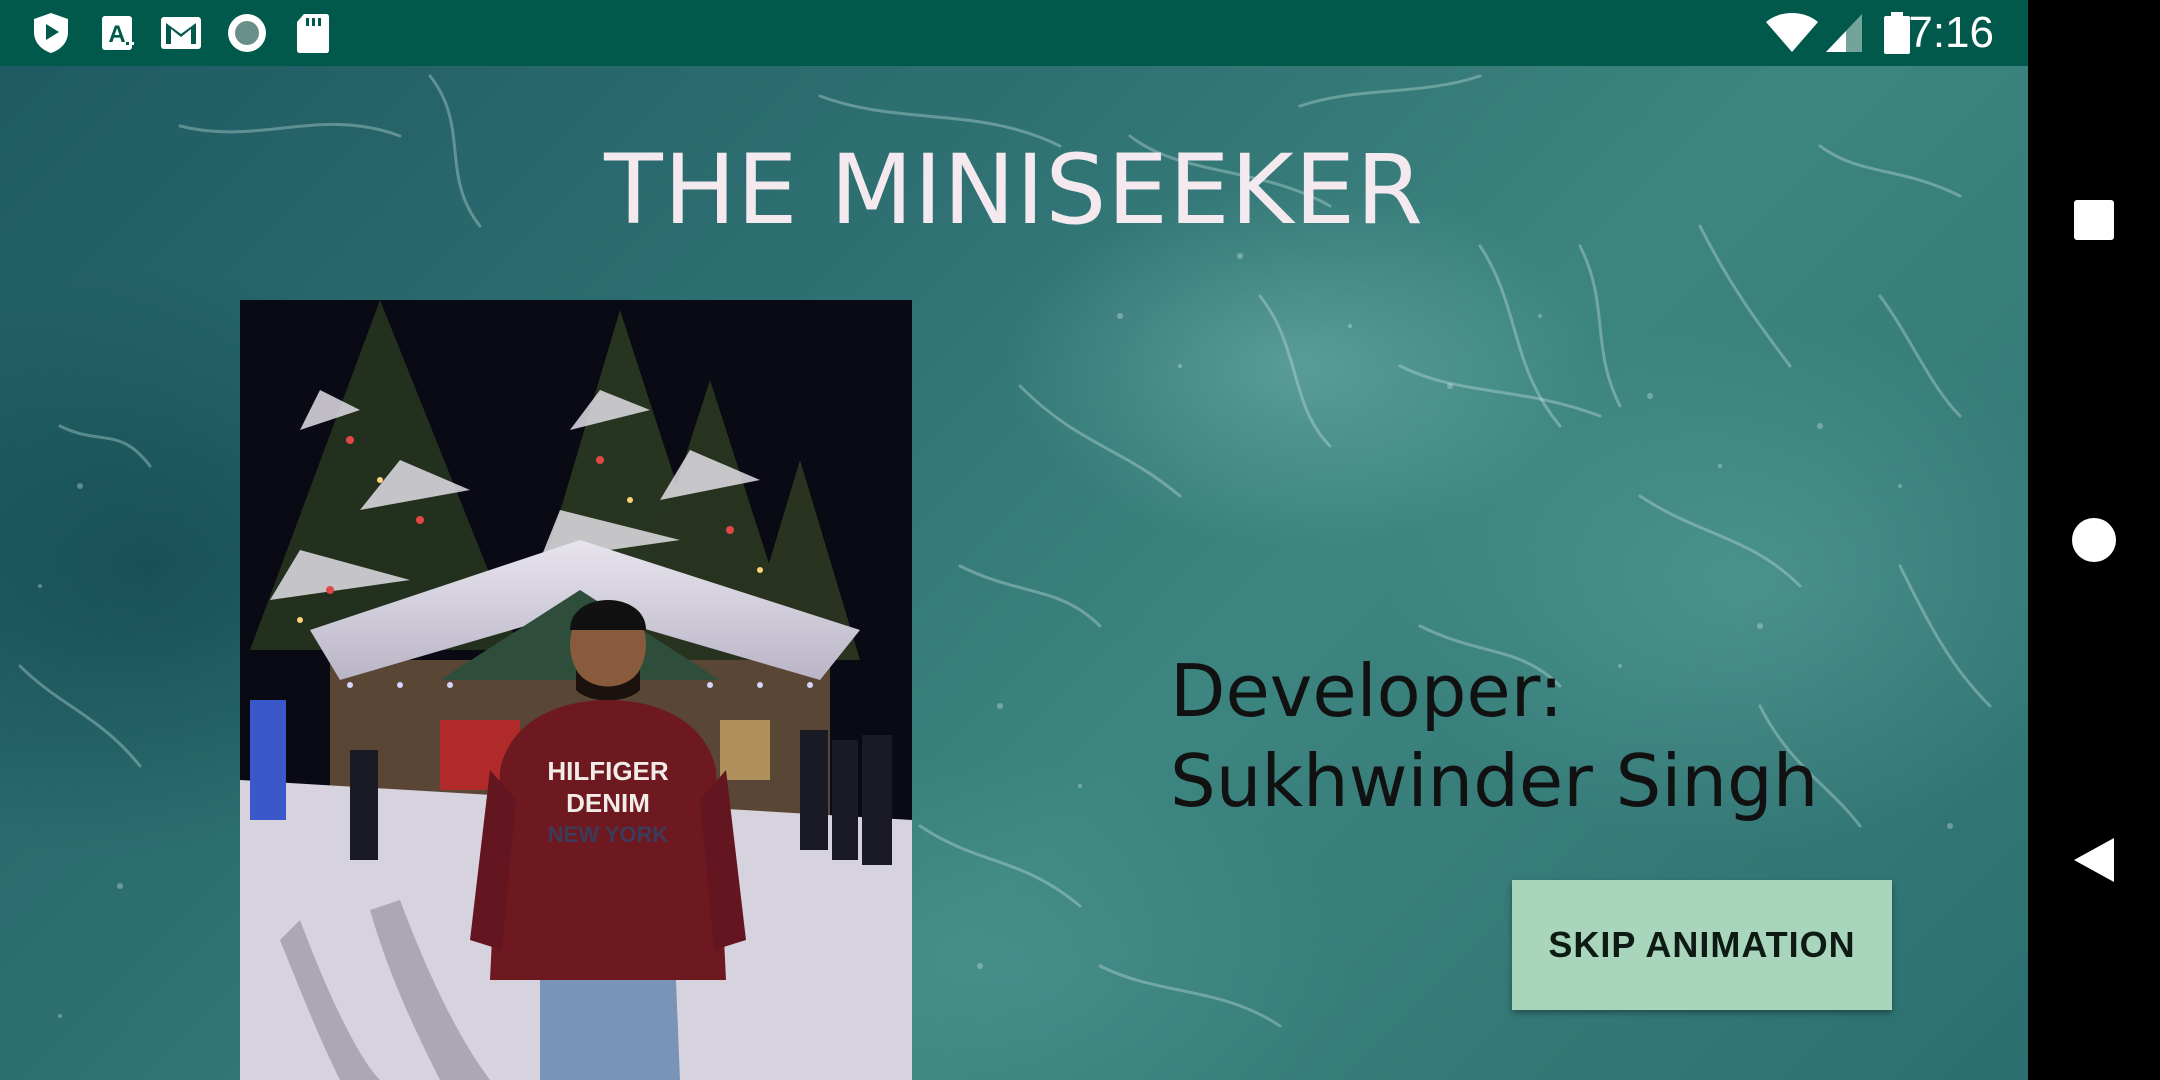 This screenshot has width=2160, height=1080. I want to click on home-button, so click(2094, 540).